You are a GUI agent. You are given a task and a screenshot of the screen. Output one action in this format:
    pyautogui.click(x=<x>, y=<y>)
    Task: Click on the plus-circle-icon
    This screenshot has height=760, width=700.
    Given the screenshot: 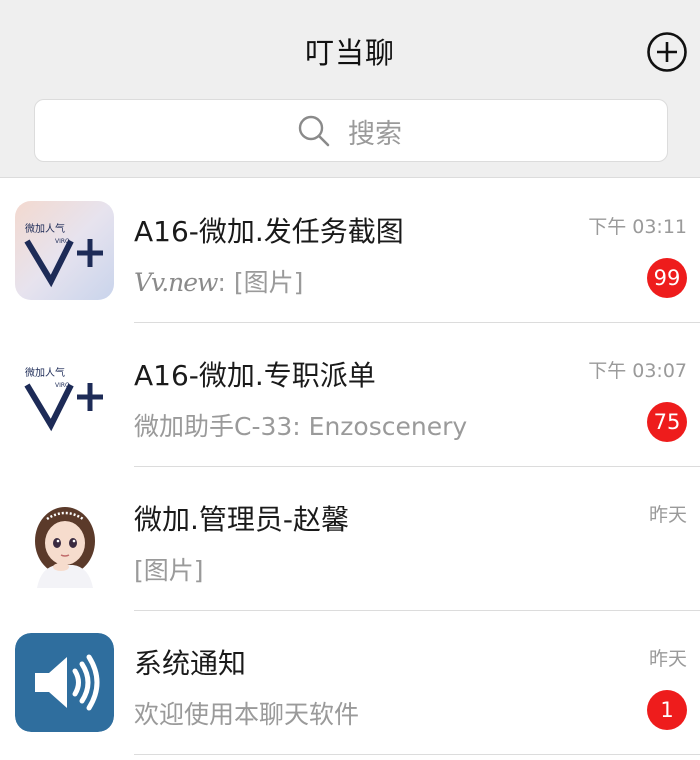 What is the action you would take?
    pyautogui.click(x=667, y=52)
    